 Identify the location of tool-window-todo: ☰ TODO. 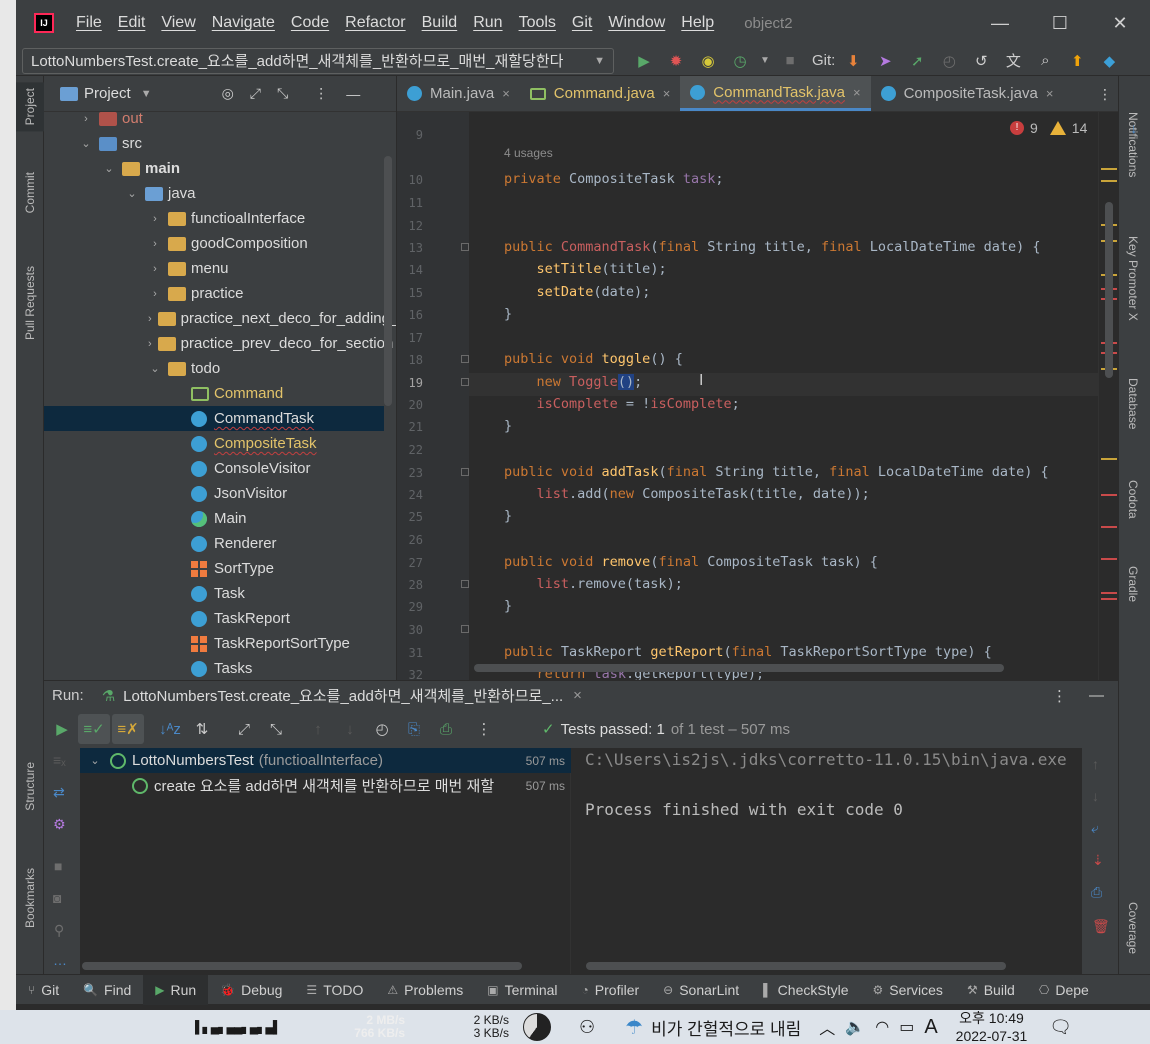
(334, 990).